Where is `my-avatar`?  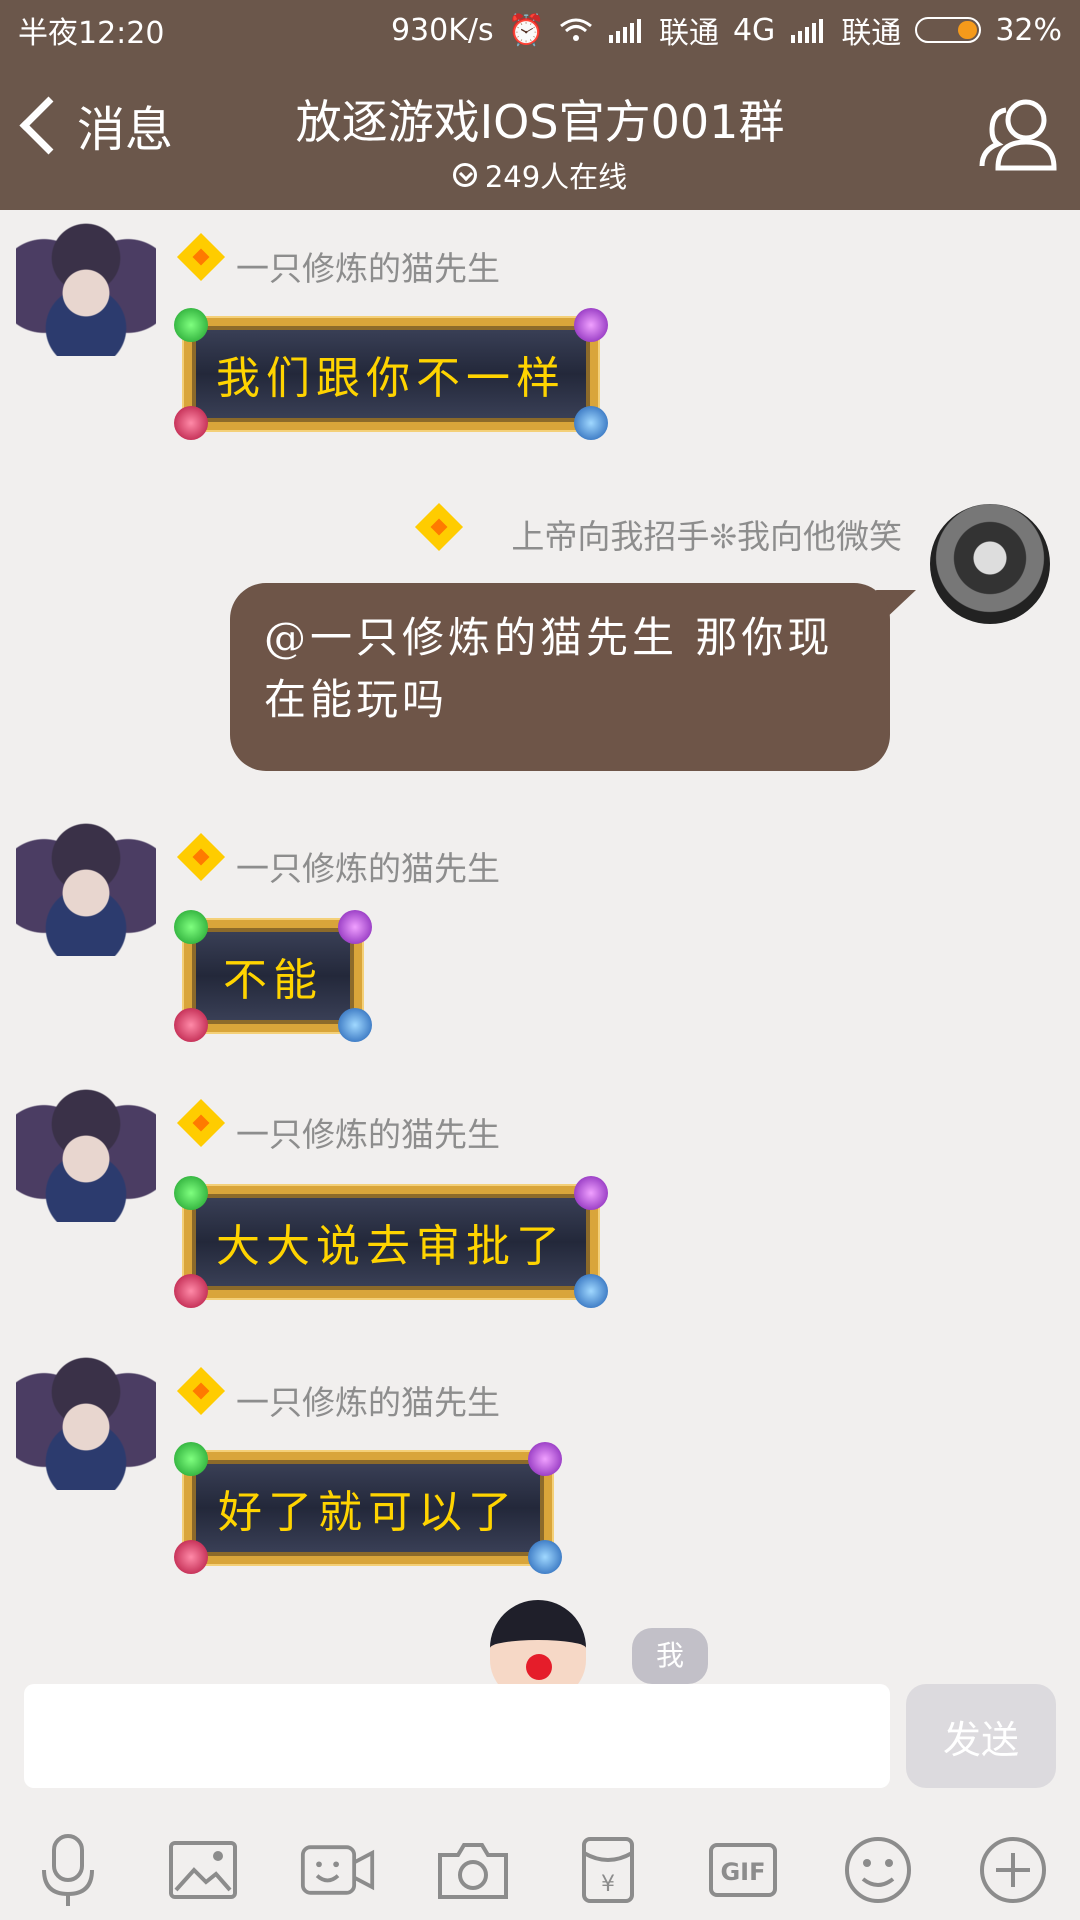 my-avatar is located at coordinates (990, 564).